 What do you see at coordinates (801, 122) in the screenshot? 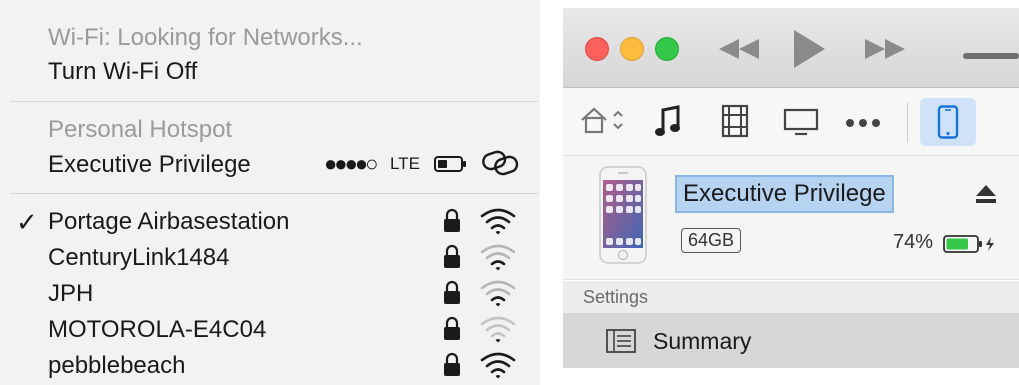
I see `tv-icon` at bounding box center [801, 122].